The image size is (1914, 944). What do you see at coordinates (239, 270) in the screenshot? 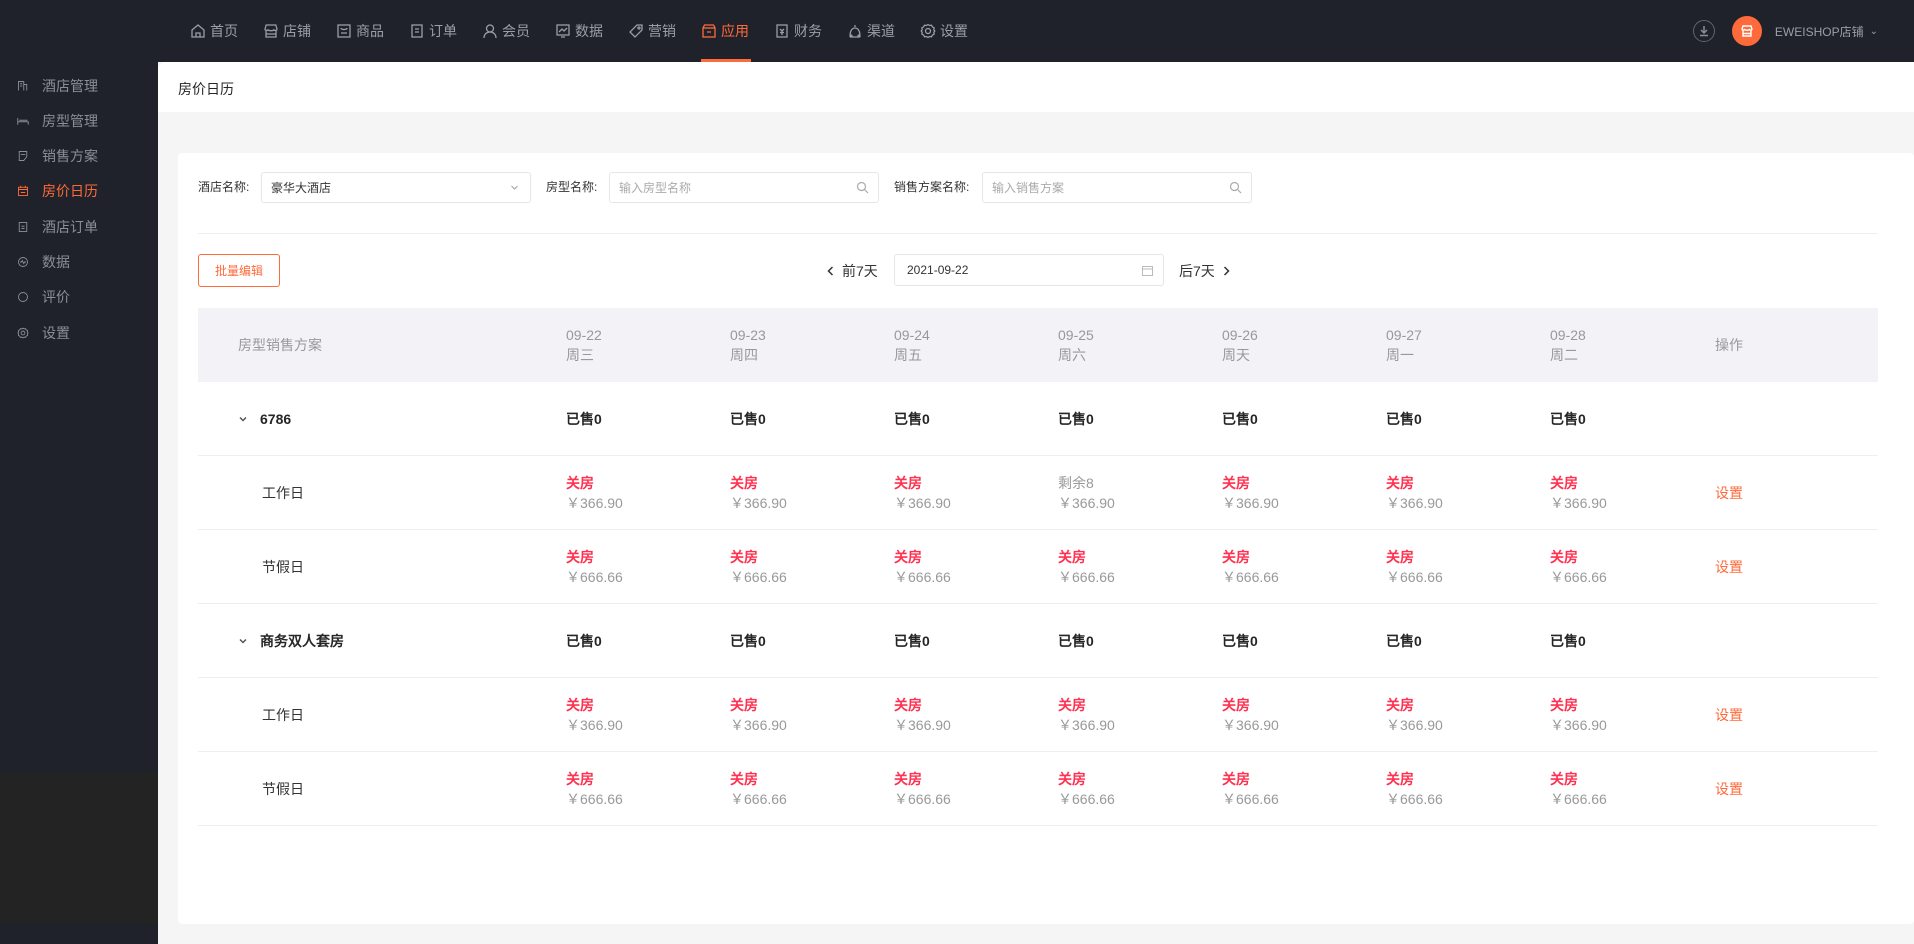
I see `batch-edit-button: 批量编辑` at bounding box center [239, 270].